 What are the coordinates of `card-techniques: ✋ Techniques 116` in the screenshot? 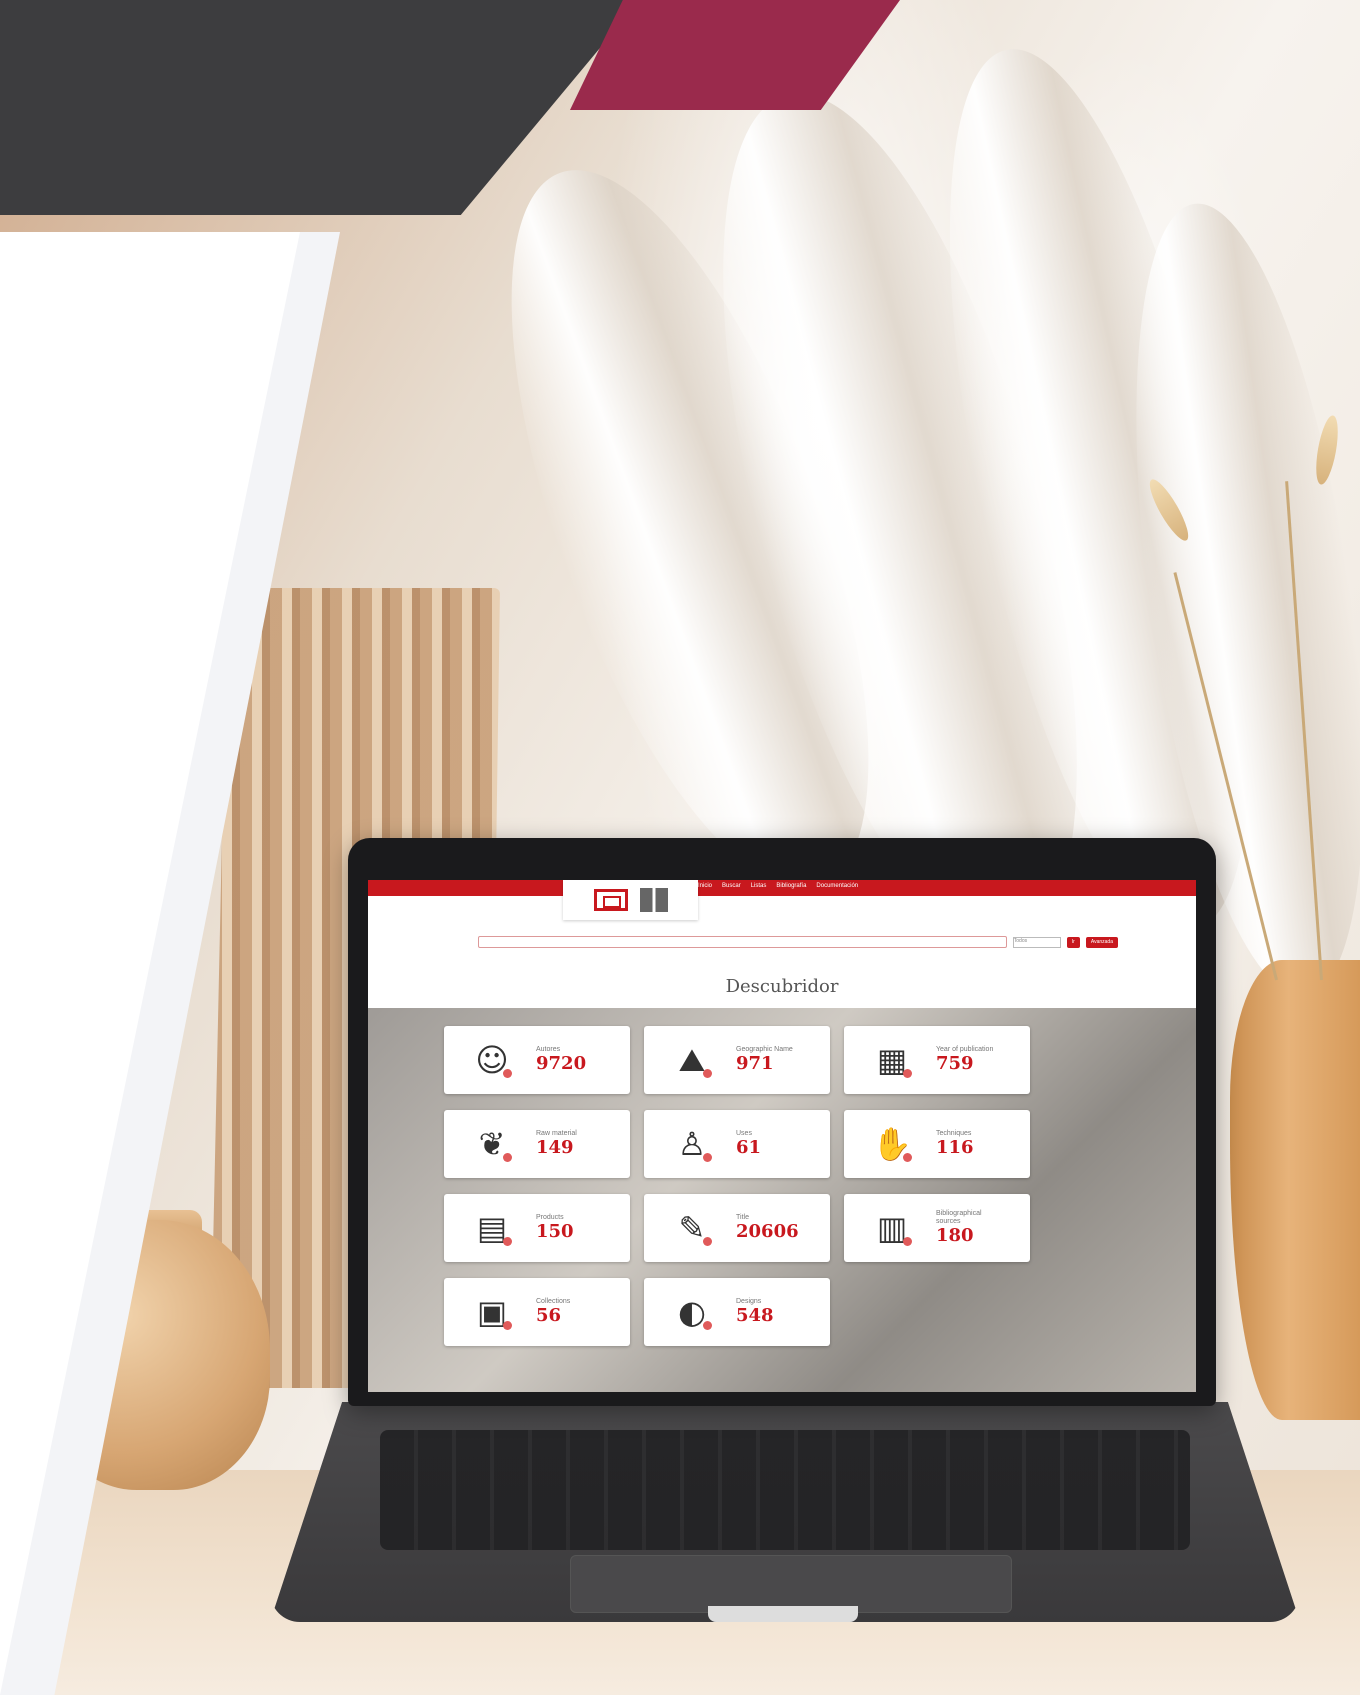 It's located at (937, 1144).